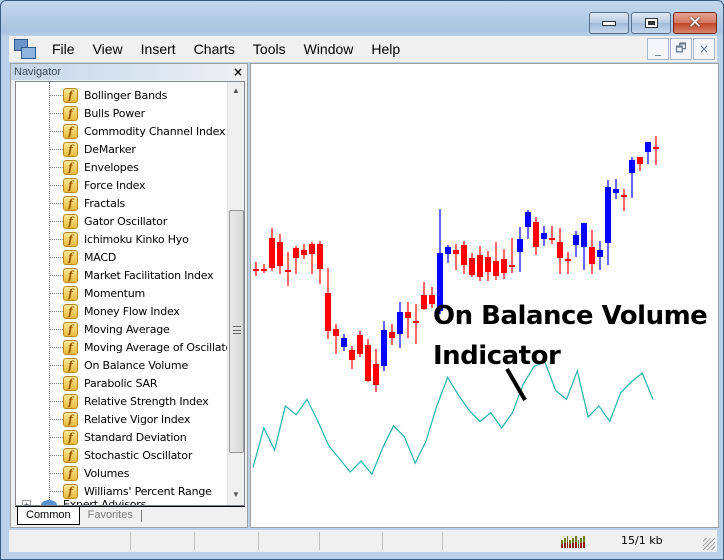 This screenshot has height=560, width=724. I want to click on tab-common: Common, so click(48, 516).